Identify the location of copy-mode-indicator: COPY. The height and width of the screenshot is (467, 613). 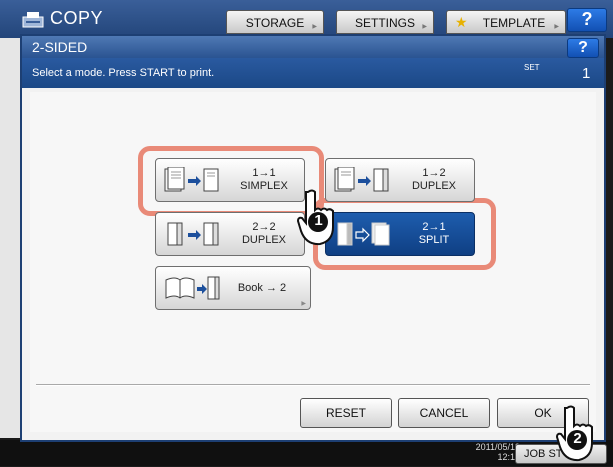
(65, 20).